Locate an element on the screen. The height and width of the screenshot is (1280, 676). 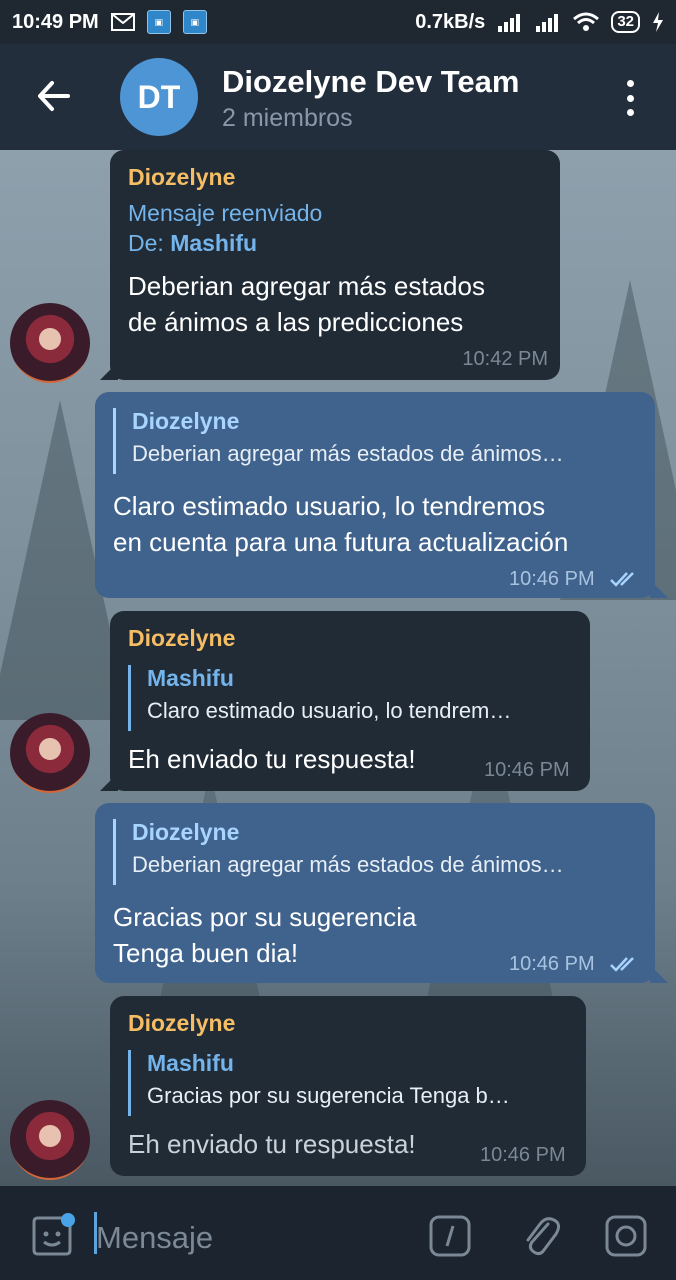
status-bar: 10:49 PM ▣ ▣ 0.7kB/s 32 is located at coordinates (338, 22).